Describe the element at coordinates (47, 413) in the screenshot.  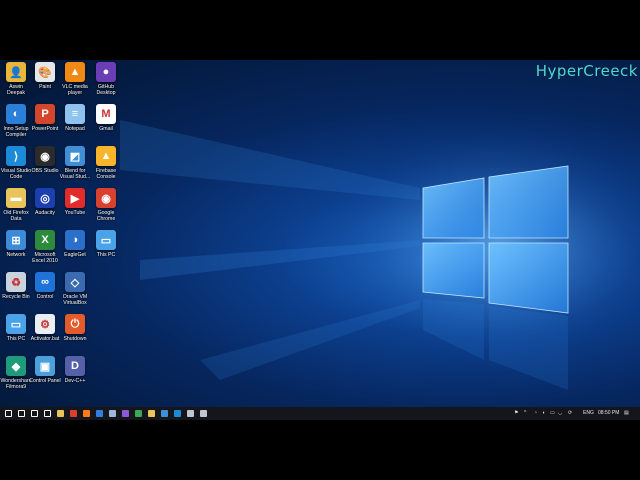
I see `task-view-icon` at that location.